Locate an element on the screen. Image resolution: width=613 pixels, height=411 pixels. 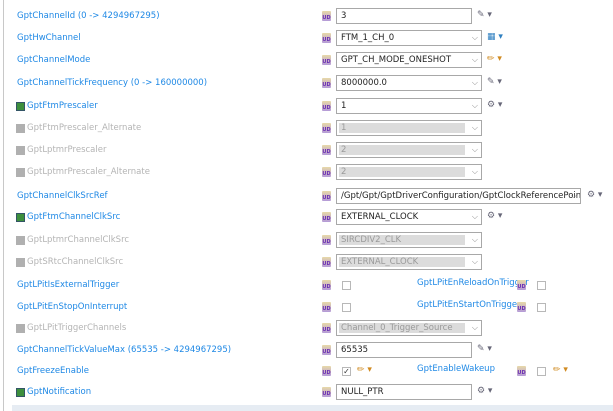
selected-value: 2 is located at coordinates (402, 172).